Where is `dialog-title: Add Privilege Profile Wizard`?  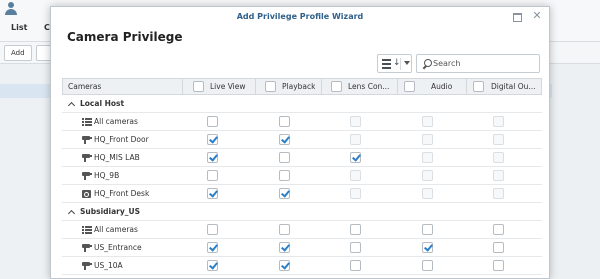
dialog-title: Add Privilege Profile Wizard is located at coordinates (300, 16).